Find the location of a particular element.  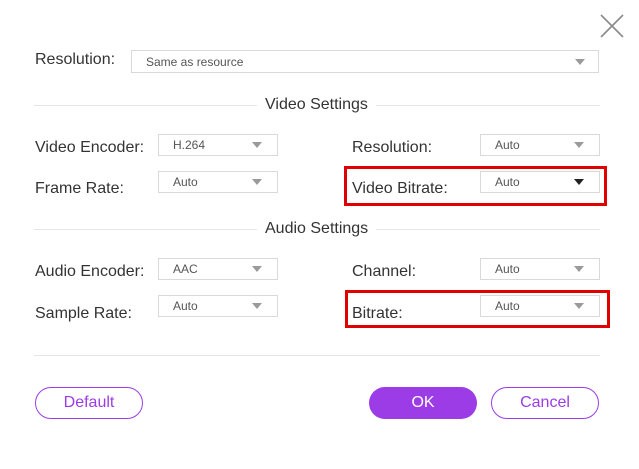

audio-encoder-label: Audio Encoder: is located at coordinates (90, 271).